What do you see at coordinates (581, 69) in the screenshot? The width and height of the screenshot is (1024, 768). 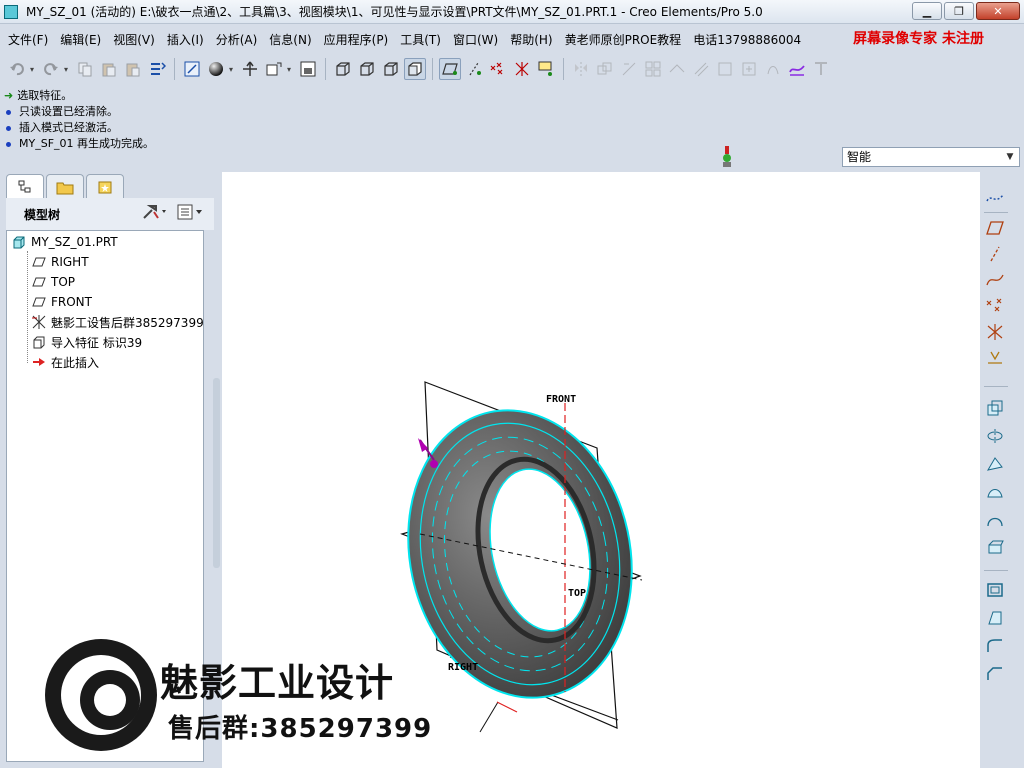 I see `mirror-icon` at bounding box center [581, 69].